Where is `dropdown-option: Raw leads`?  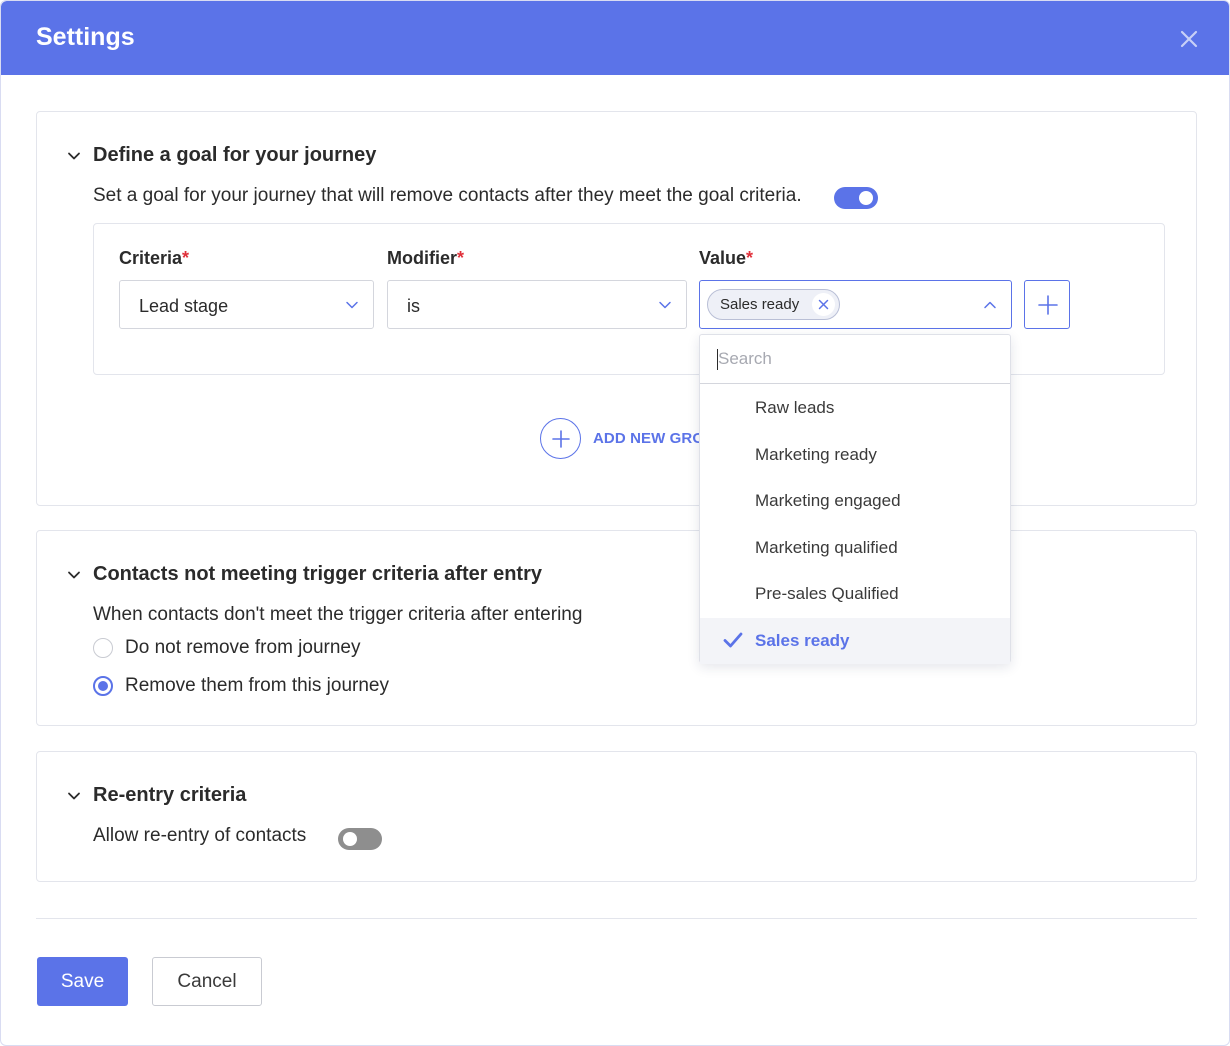
dropdown-option: Raw leads is located at coordinates (855, 408).